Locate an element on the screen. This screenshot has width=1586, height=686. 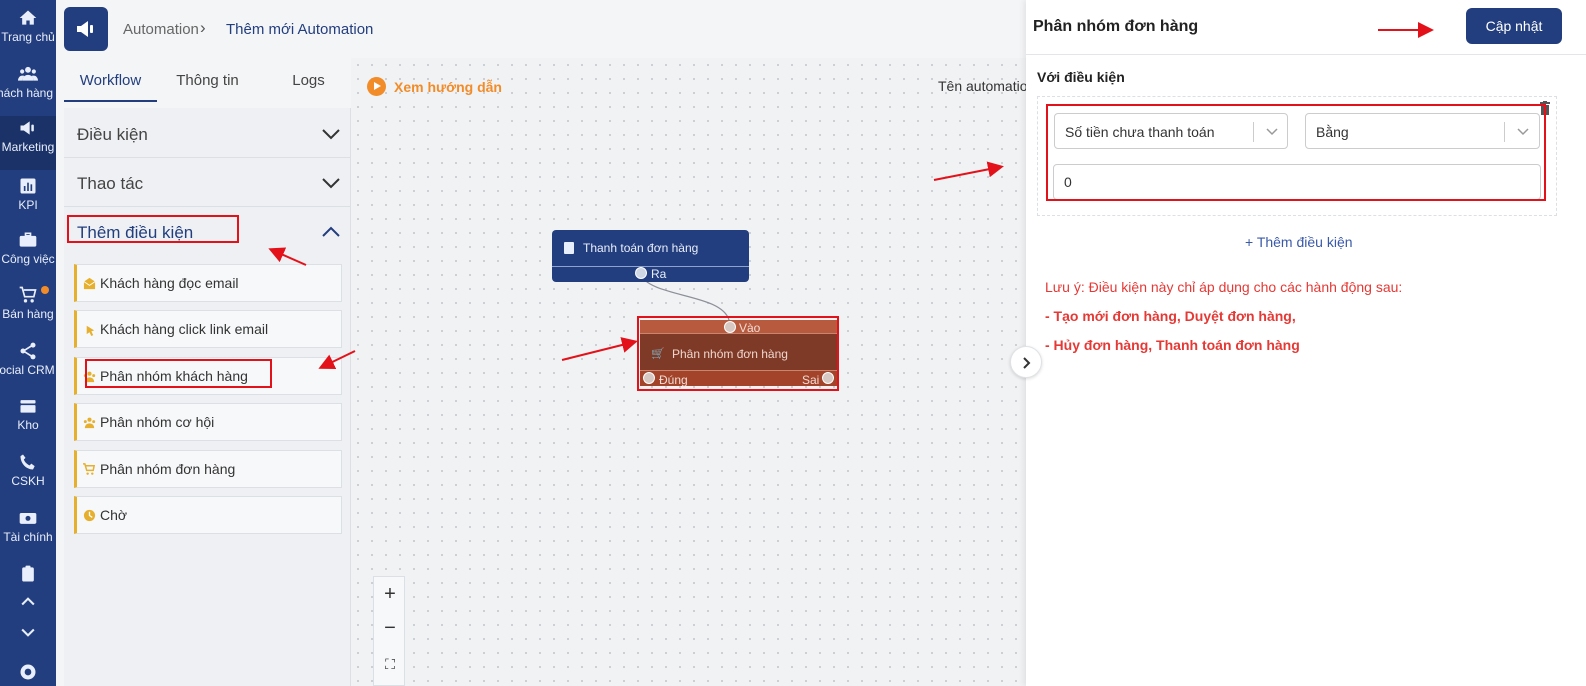
nav-item-support is located at coordinates (28, 673).